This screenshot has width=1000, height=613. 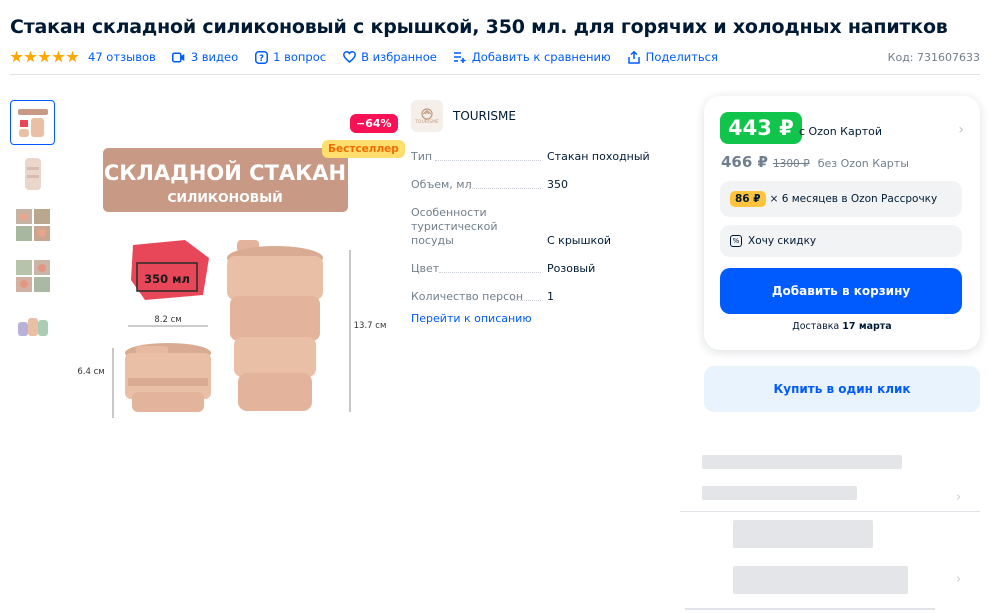 I want to click on share-label: Поделиться, so click(x=681, y=57).